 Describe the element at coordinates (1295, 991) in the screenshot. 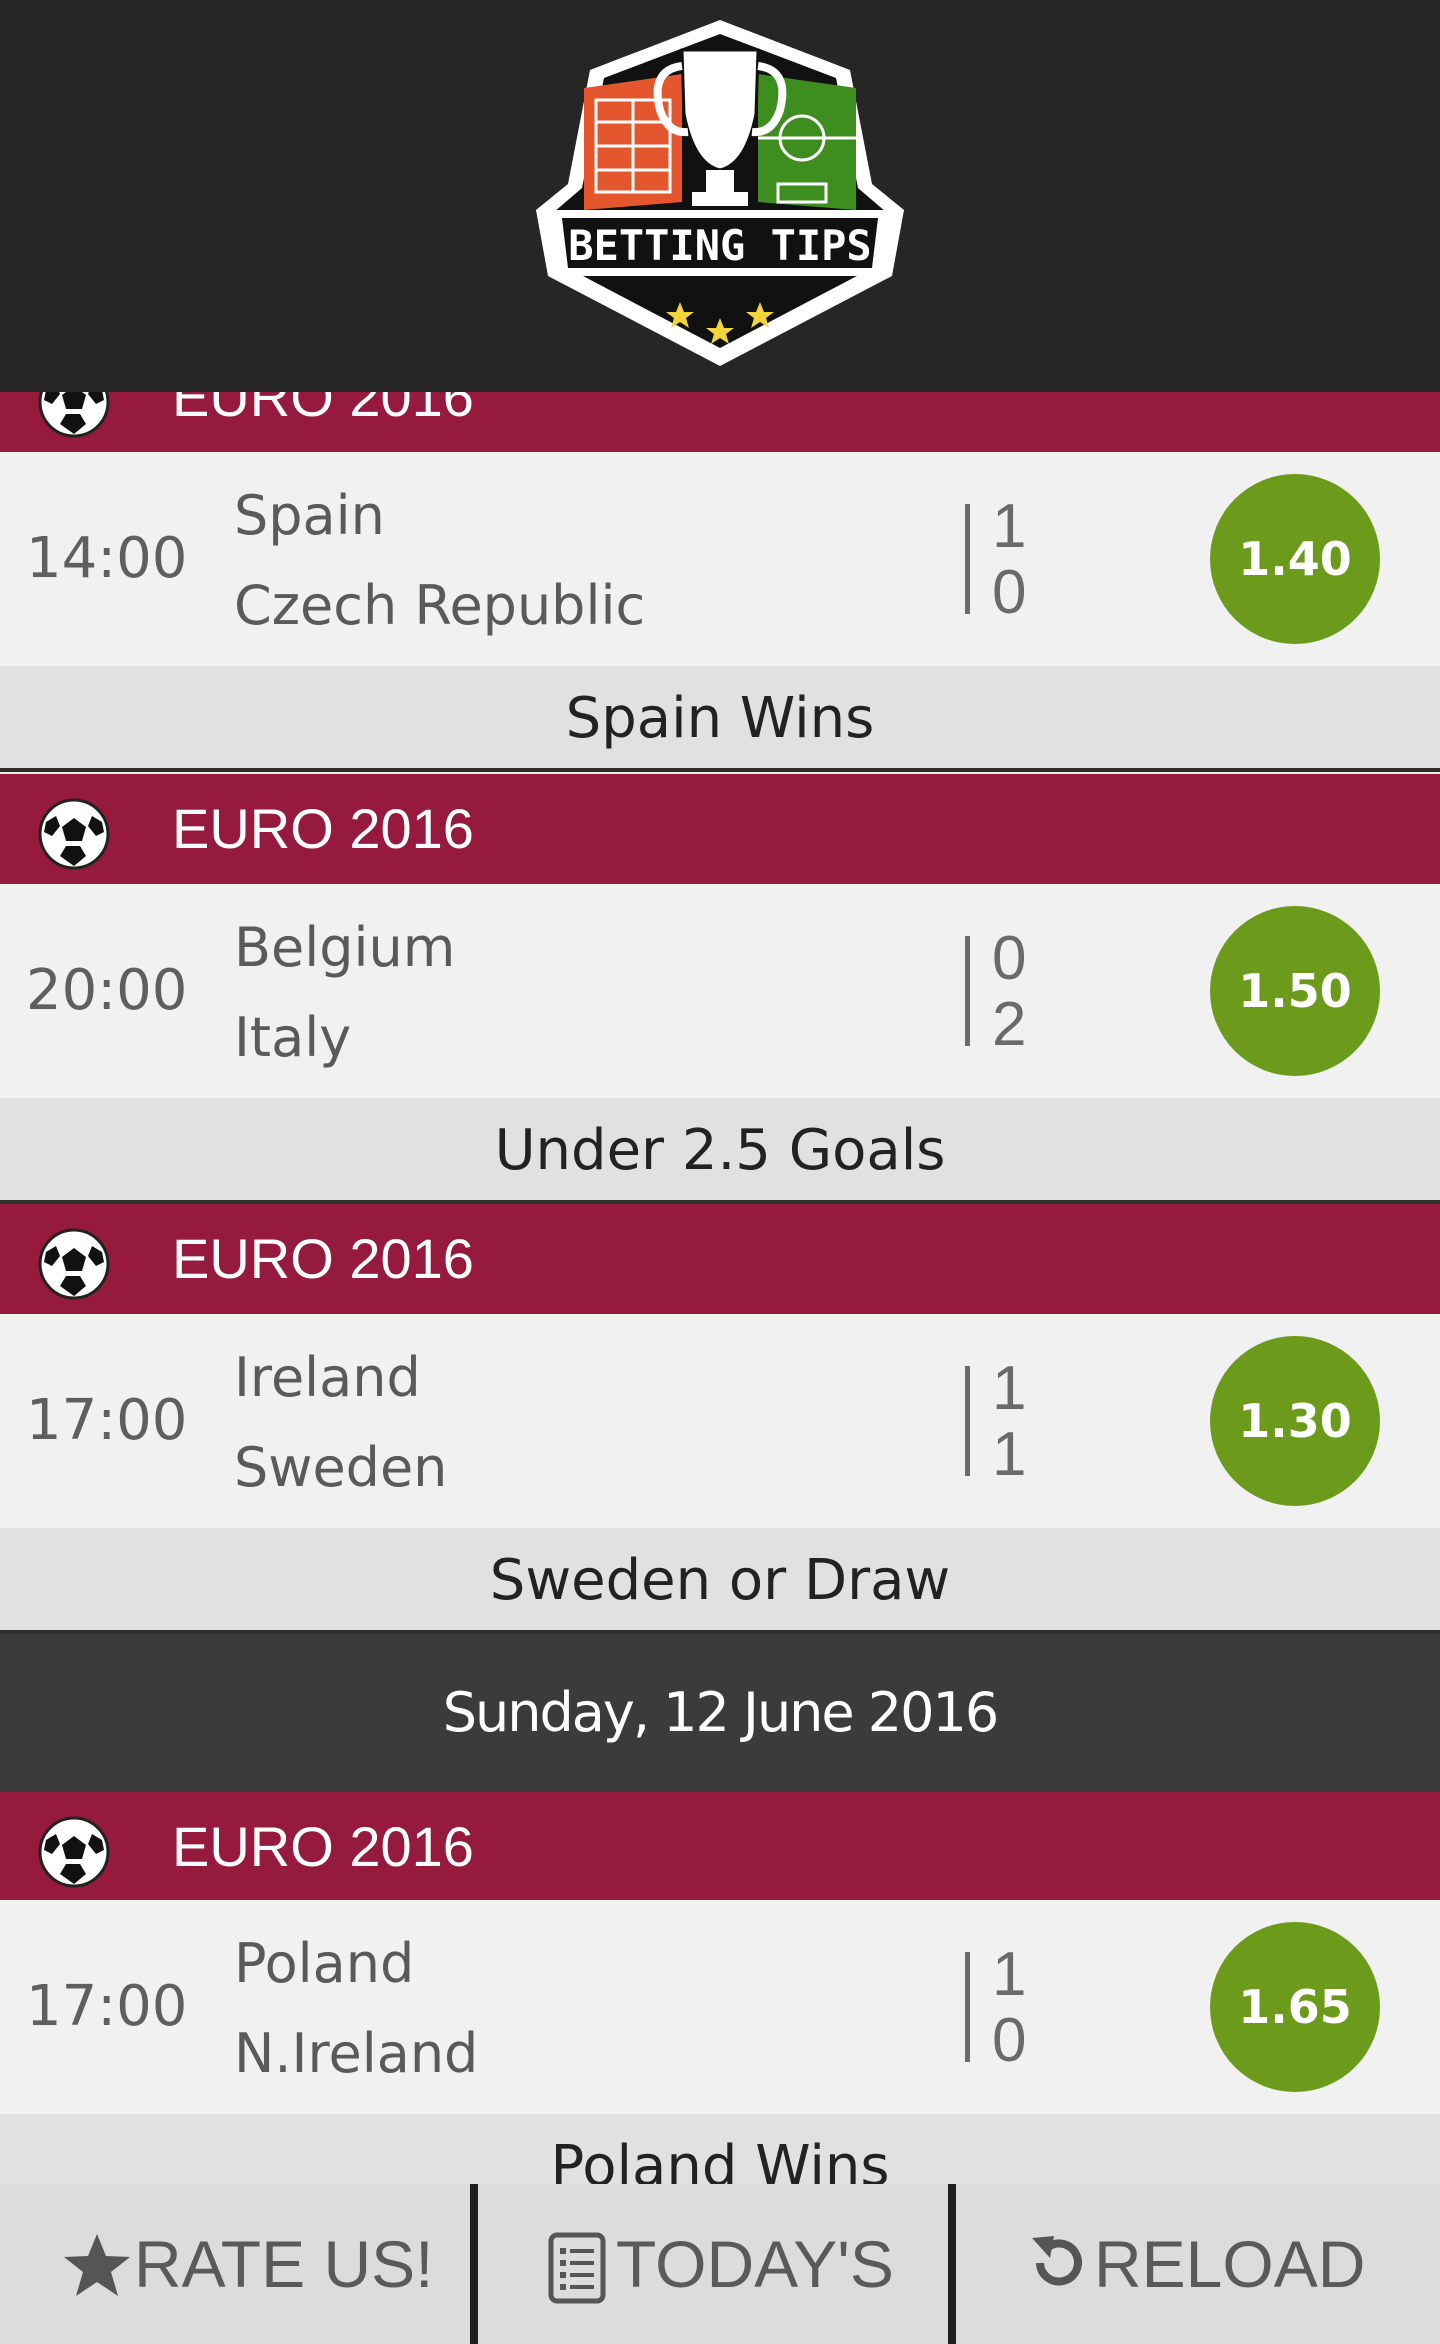

I see `odds-badge: 1.50` at that location.